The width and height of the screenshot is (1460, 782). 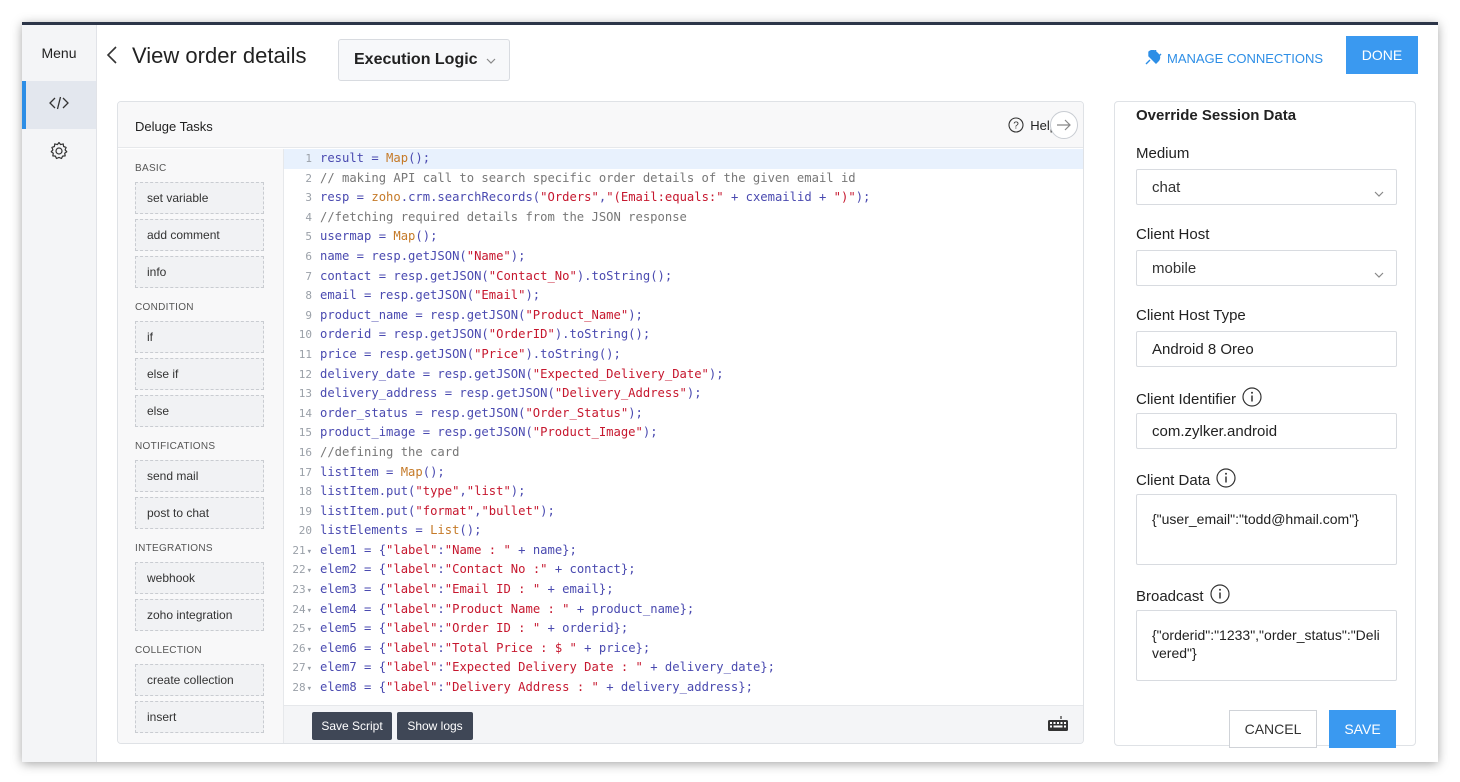 What do you see at coordinates (302, 648) in the screenshot?
I see `line-number: 26▾` at bounding box center [302, 648].